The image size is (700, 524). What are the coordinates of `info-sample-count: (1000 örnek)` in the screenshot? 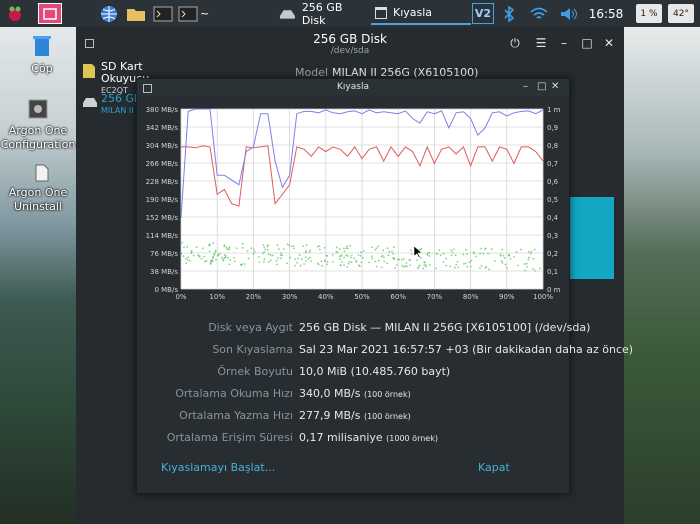 It's located at (412, 438).